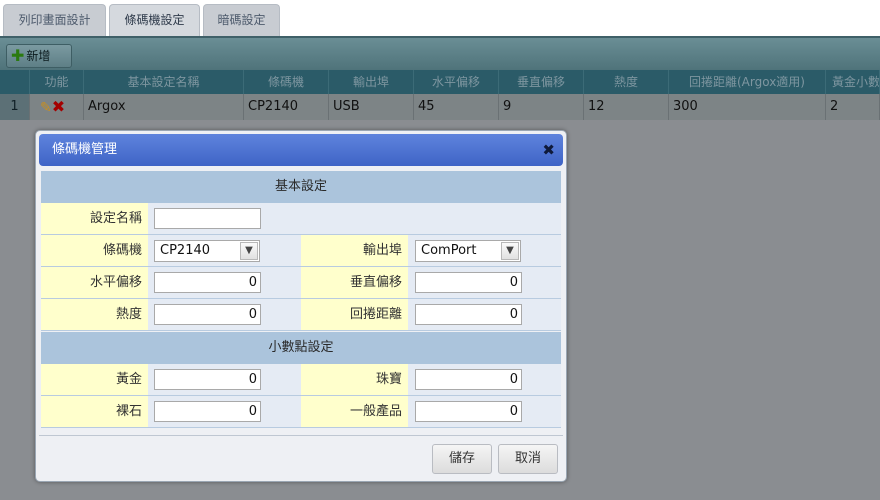 This screenshot has width=880, height=500. Describe the element at coordinates (94, 314) in the screenshot. I see `heat-label: 熱度` at that location.